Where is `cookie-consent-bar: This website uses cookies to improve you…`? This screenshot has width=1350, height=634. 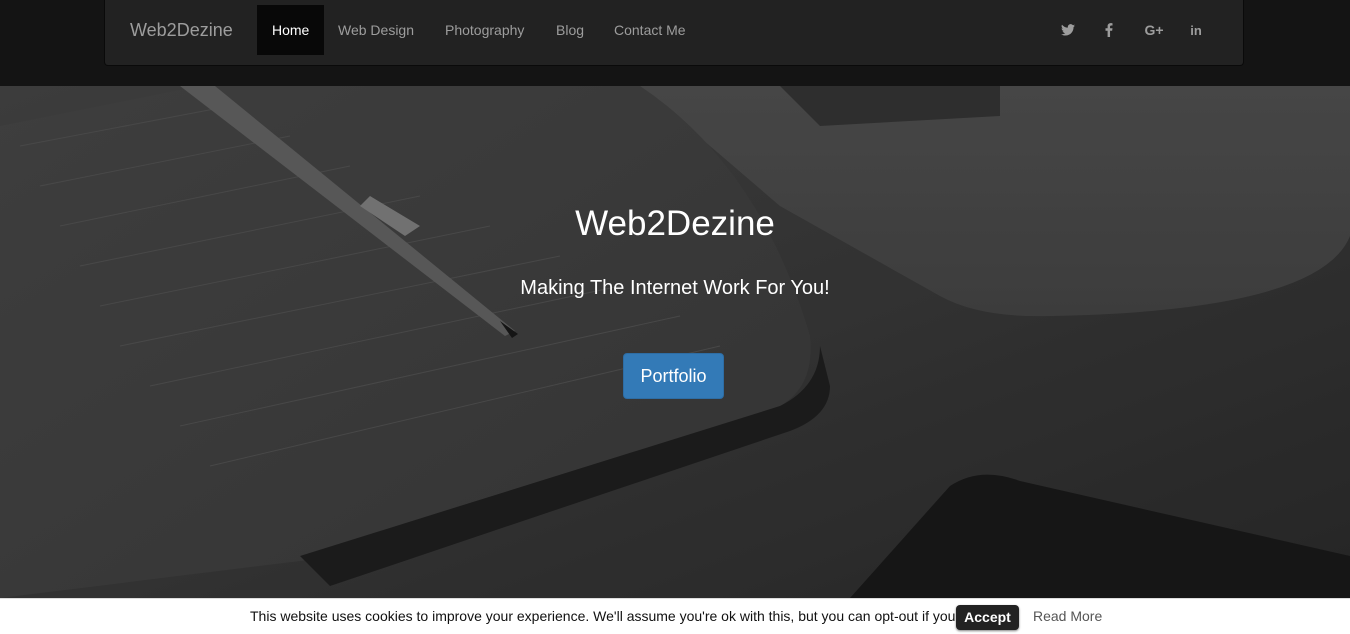 cookie-consent-bar: This website uses cookies to improve you… is located at coordinates (675, 616).